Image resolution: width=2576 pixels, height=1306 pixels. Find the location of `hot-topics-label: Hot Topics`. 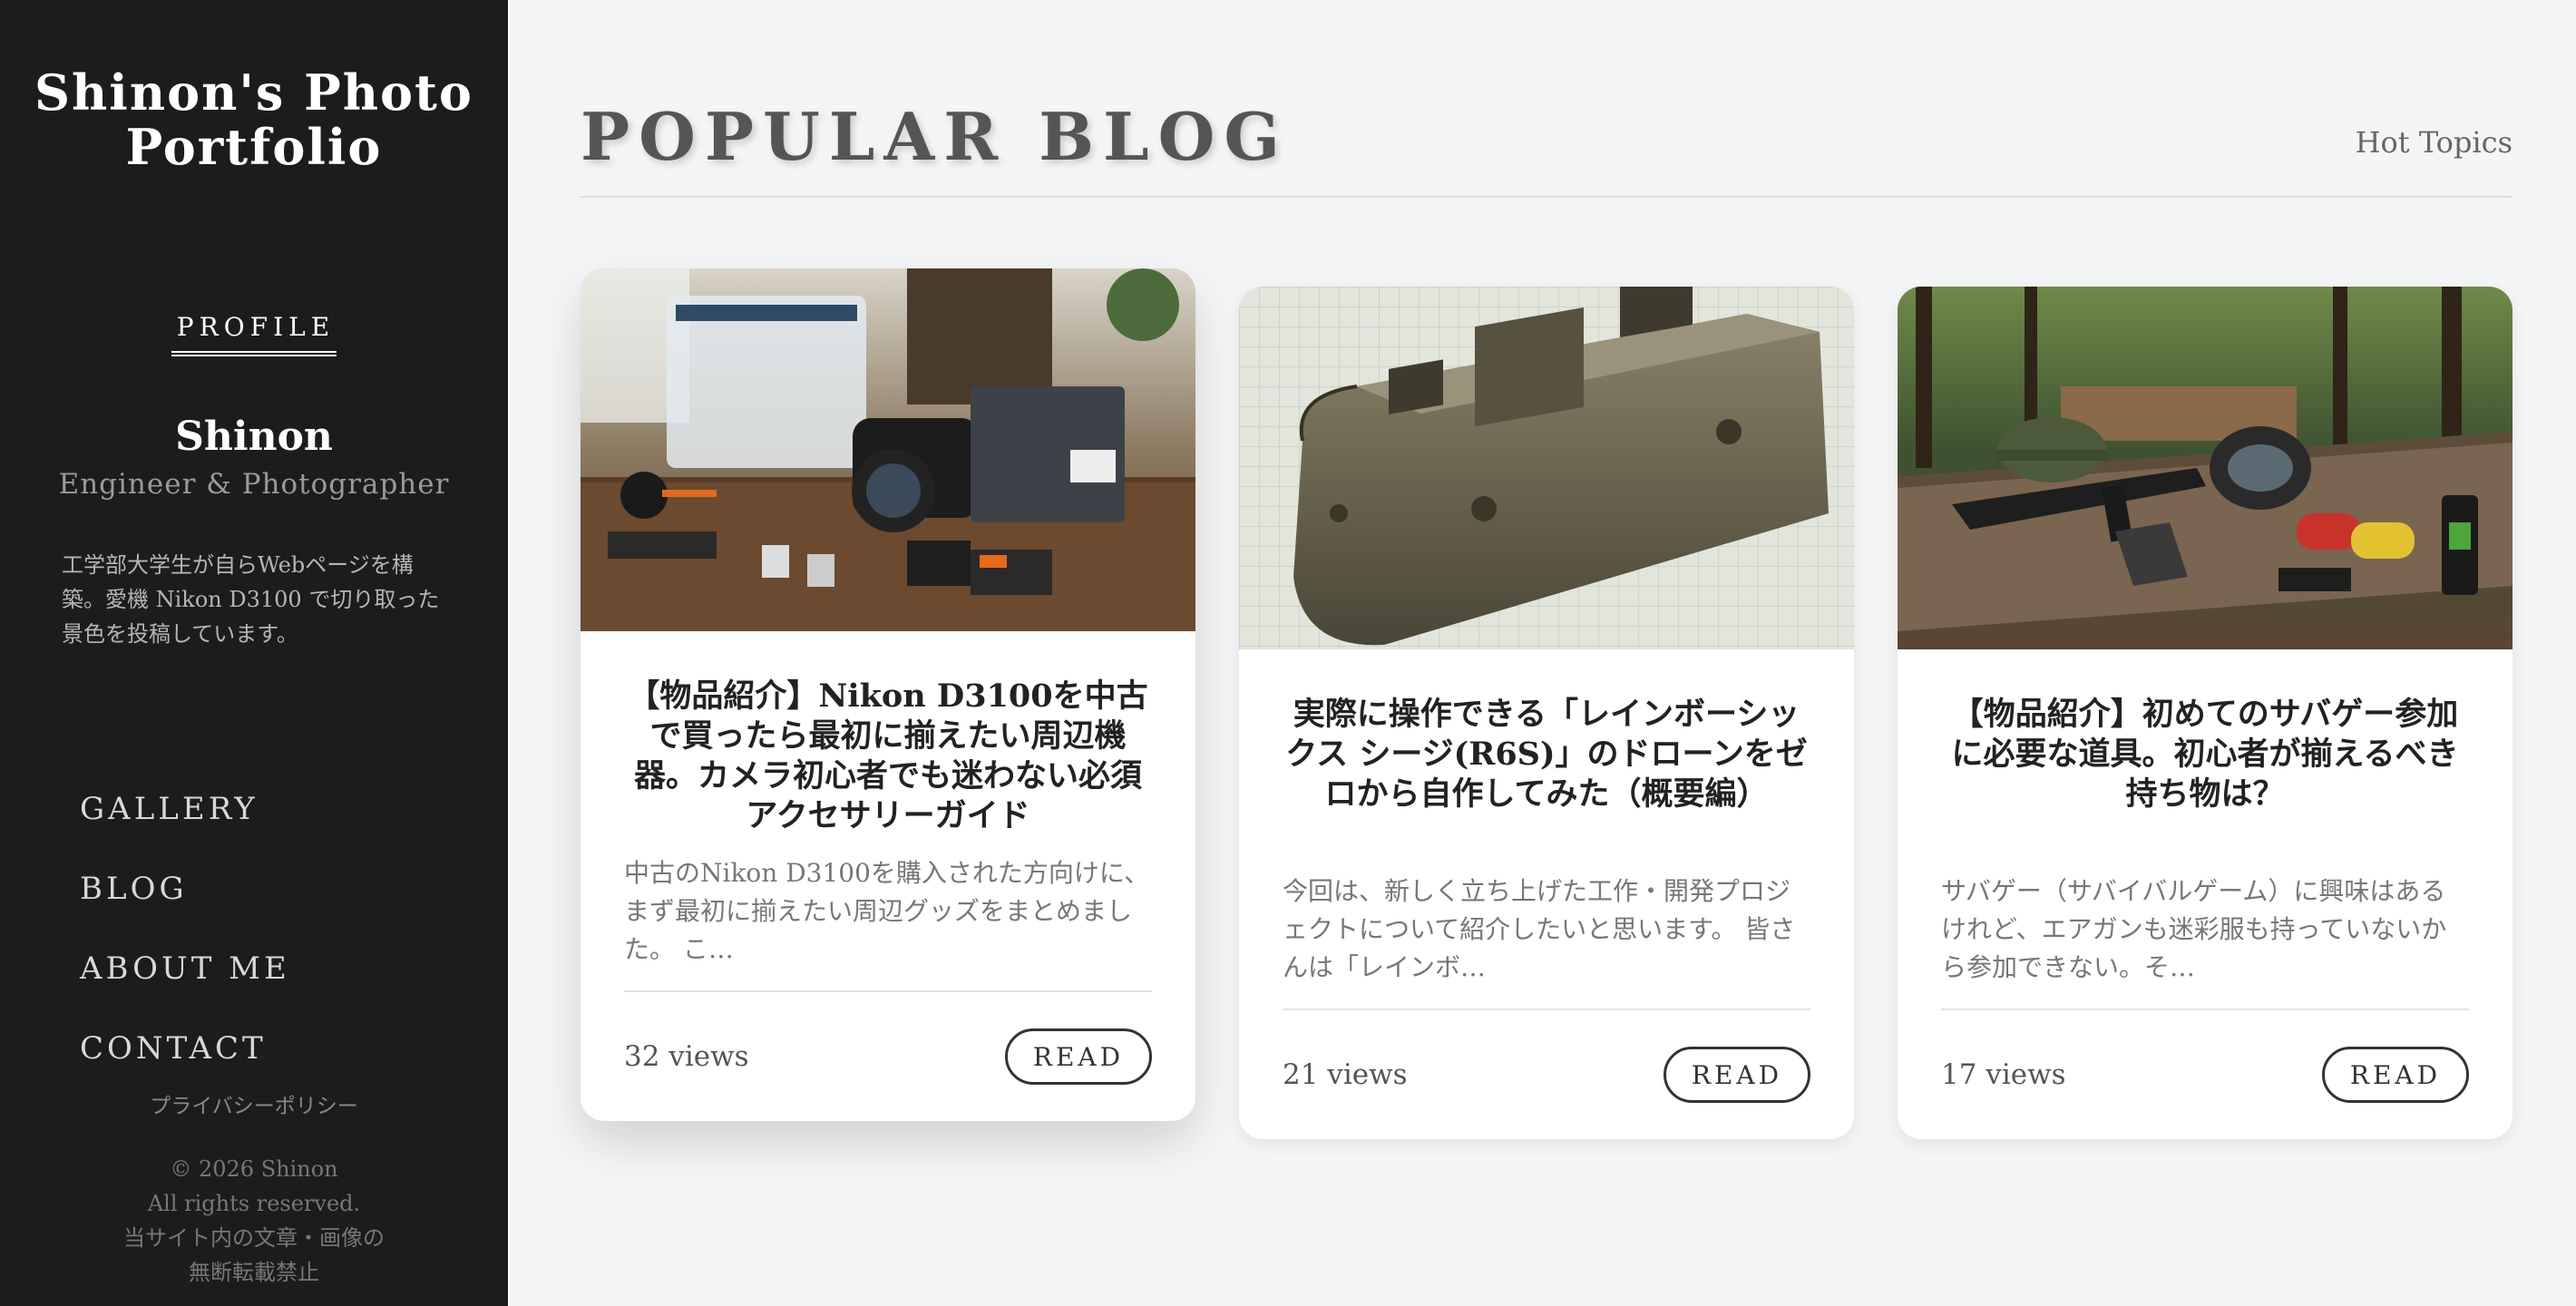

hot-topics-label: Hot Topics is located at coordinates (2434, 142).